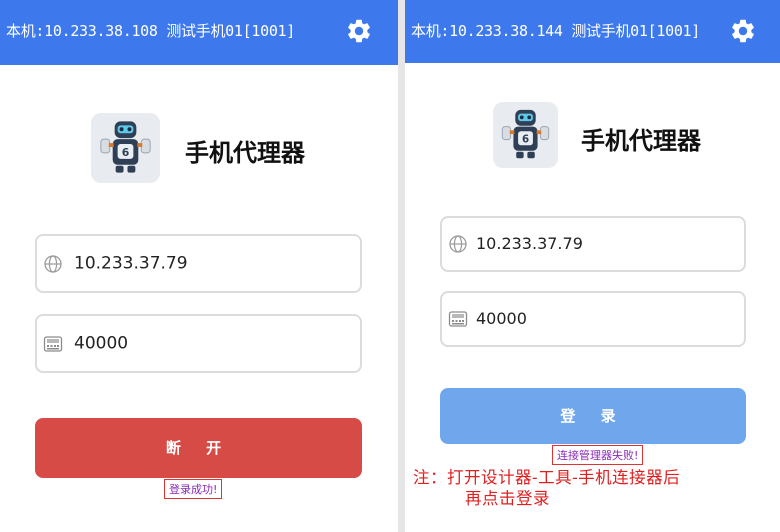 The height and width of the screenshot is (532, 780). Describe the element at coordinates (594, 488) in the screenshot. I see `instruction-note: 注：打开设计器-工具-手机连接器后 再点击登录` at that location.